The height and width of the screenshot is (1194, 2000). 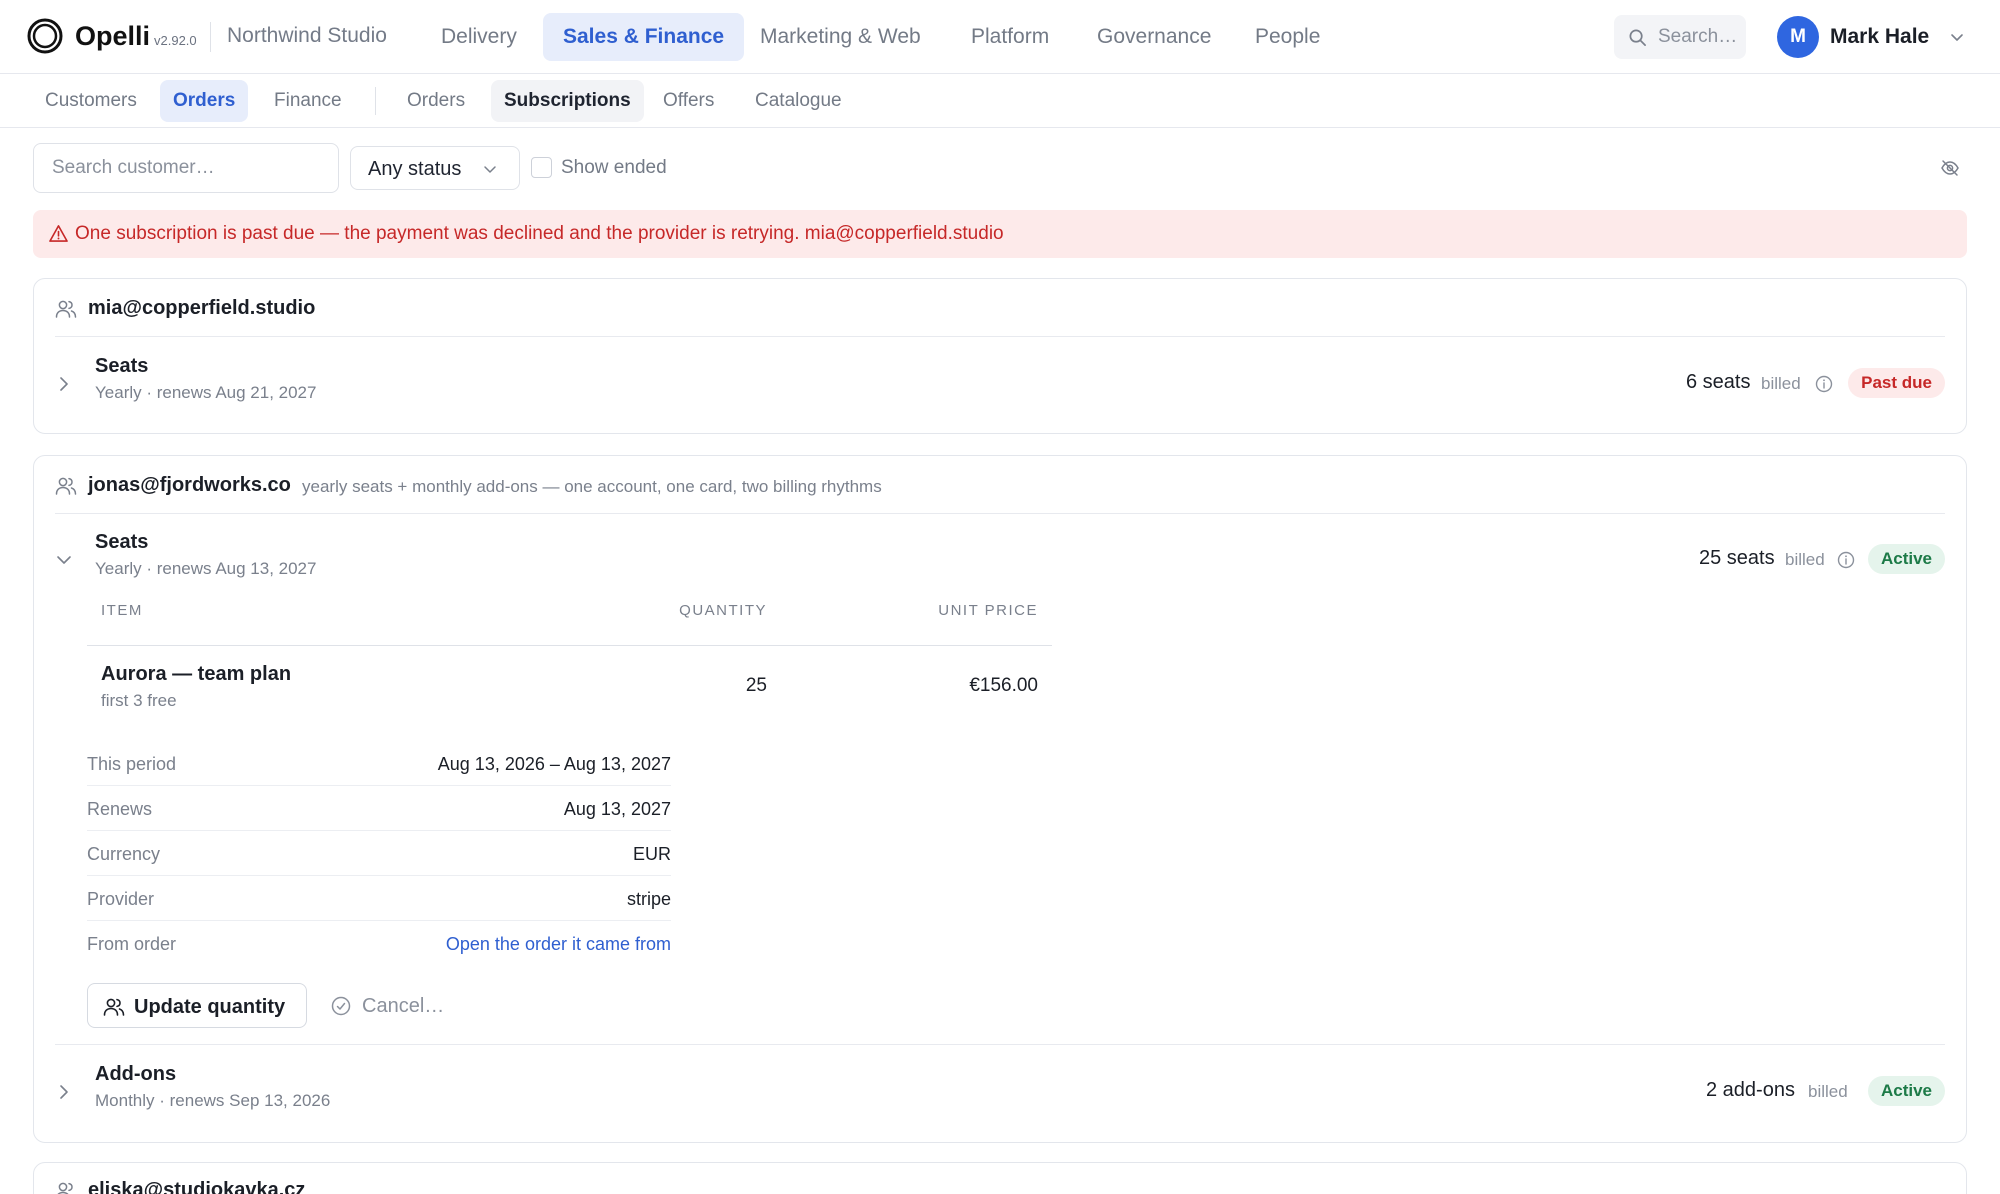 I want to click on tab-orders: Orders, so click(x=436, y=101).